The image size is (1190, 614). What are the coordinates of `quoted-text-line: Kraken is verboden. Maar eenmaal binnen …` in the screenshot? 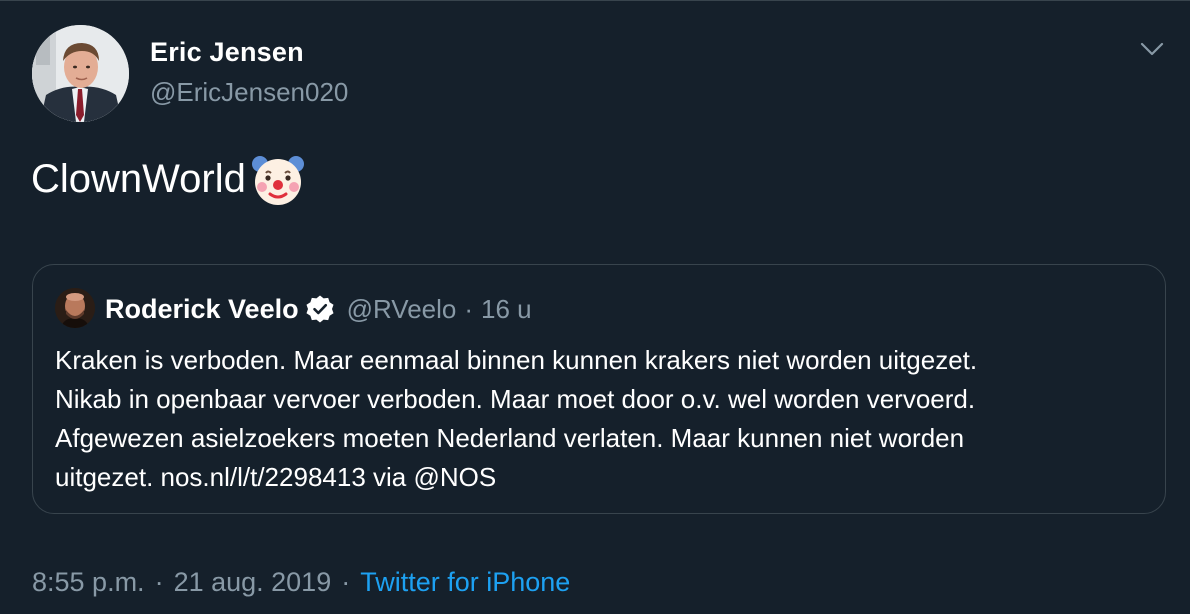 It's located at (516, 360).